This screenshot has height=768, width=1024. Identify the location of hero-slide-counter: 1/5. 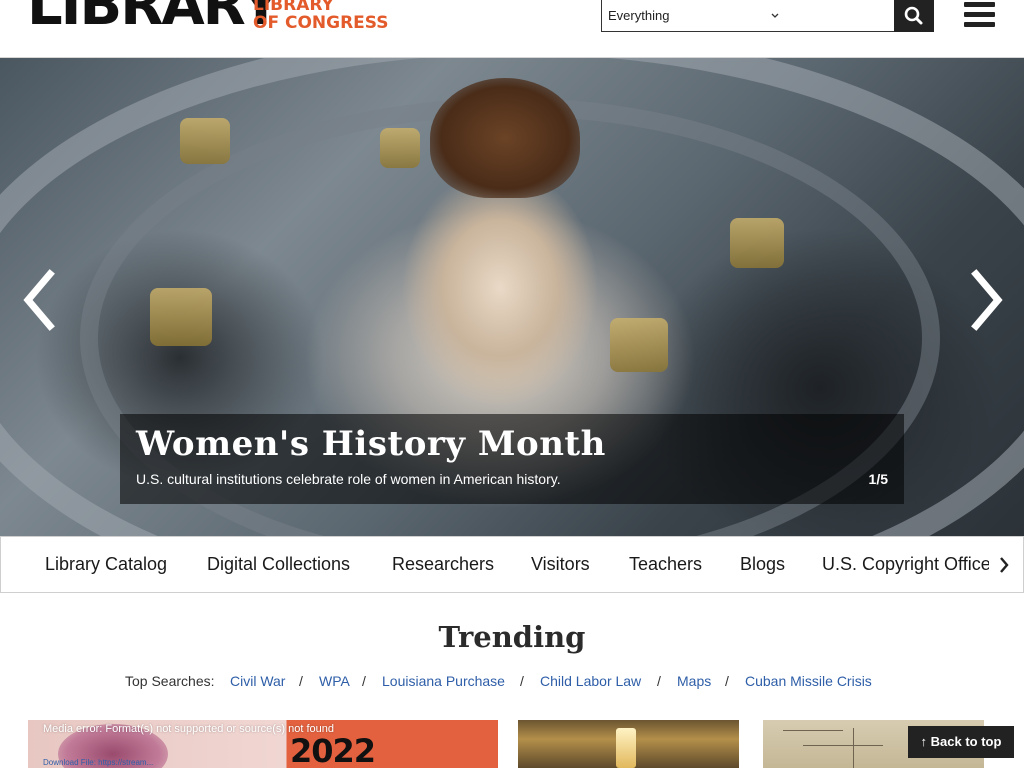
(878, 479).